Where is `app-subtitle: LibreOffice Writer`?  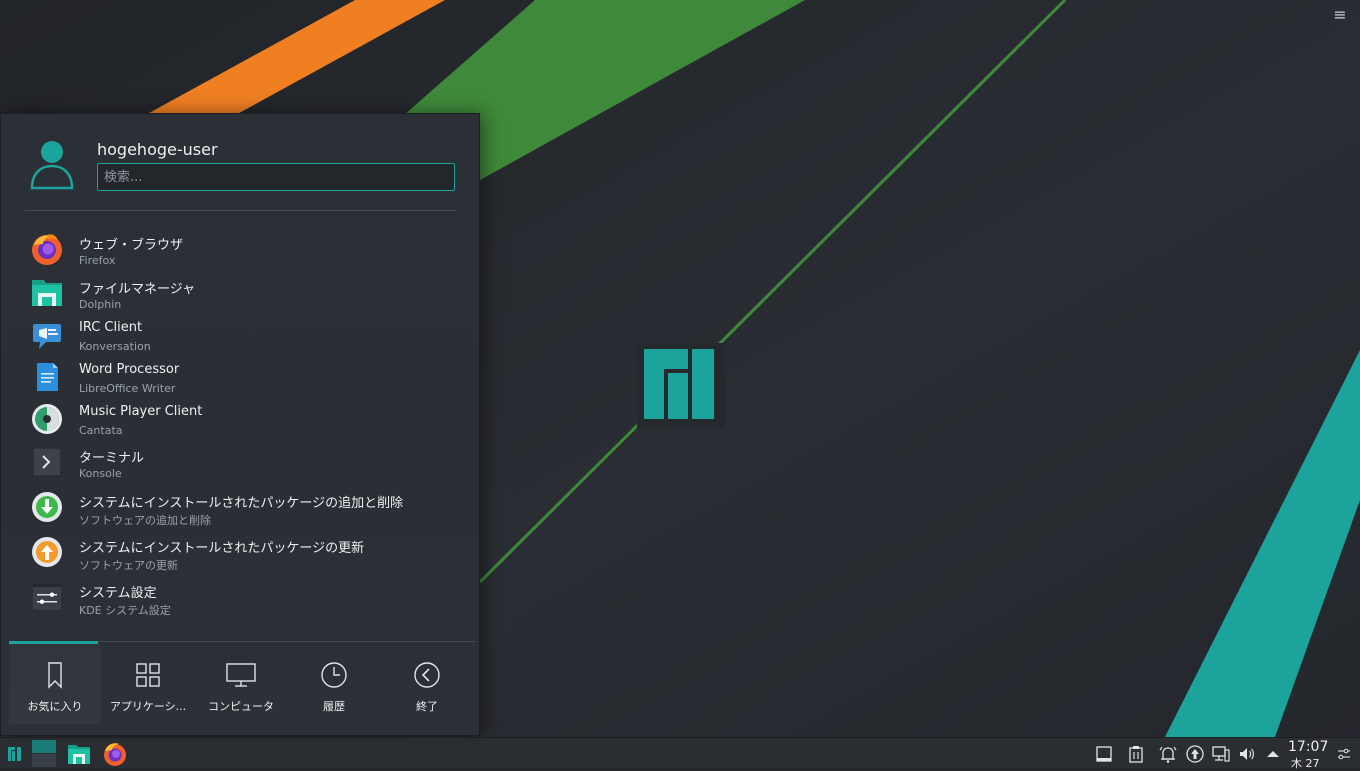
app-subtitle: LibreOffice Writer is located at coordinates (127, 388).